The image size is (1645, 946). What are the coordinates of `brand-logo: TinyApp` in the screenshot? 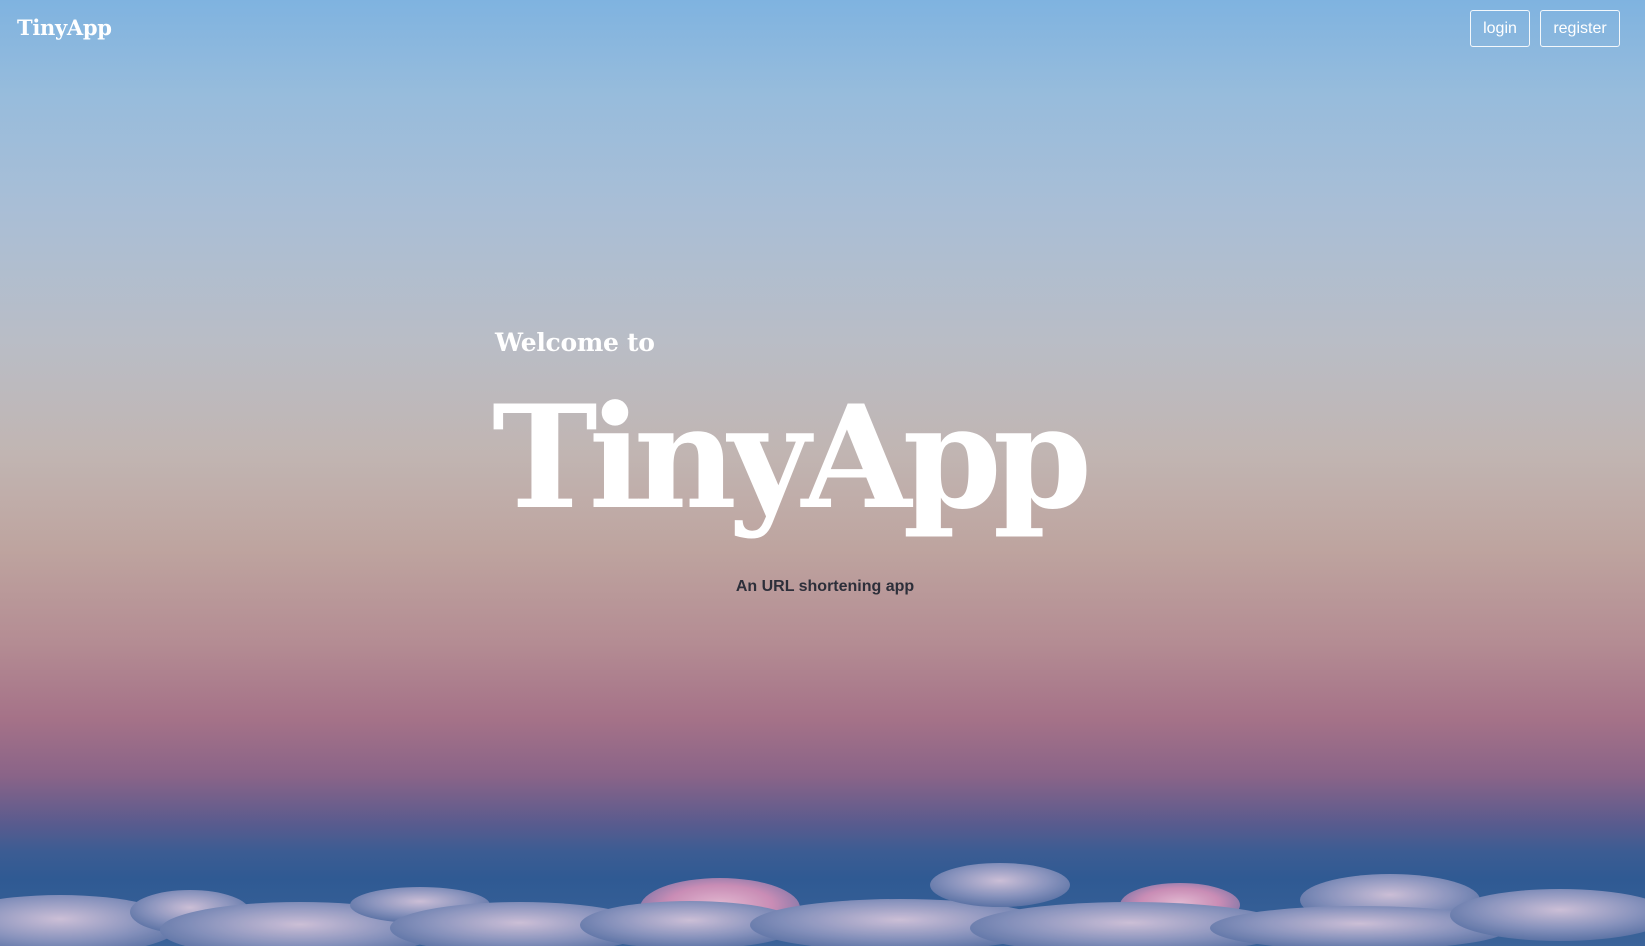 It's located at (64, 27).